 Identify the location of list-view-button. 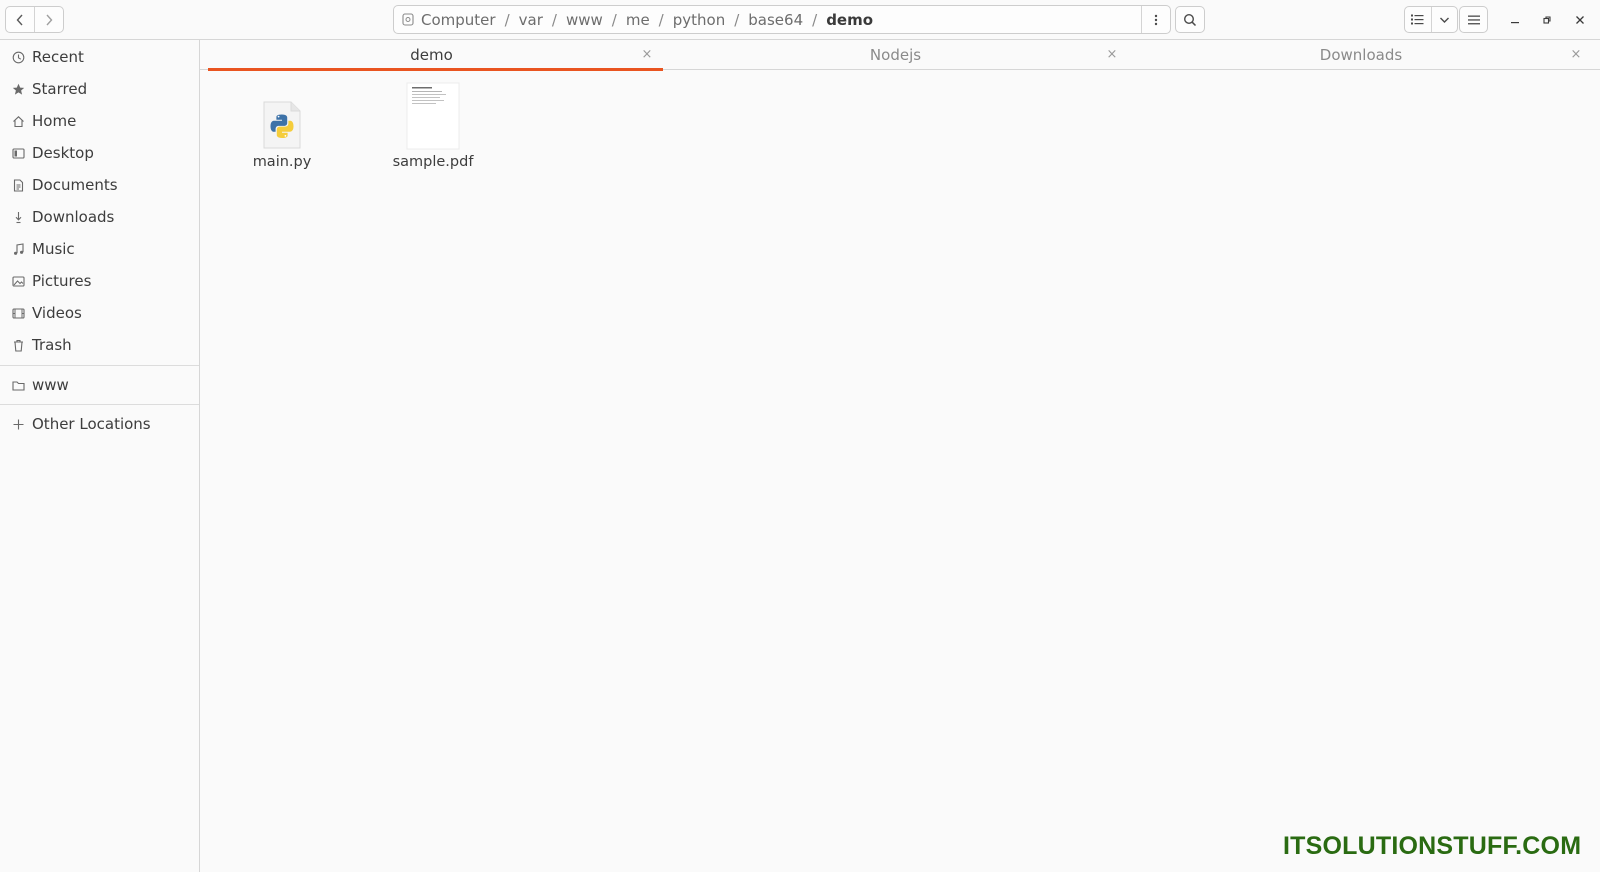
(1418, 19).